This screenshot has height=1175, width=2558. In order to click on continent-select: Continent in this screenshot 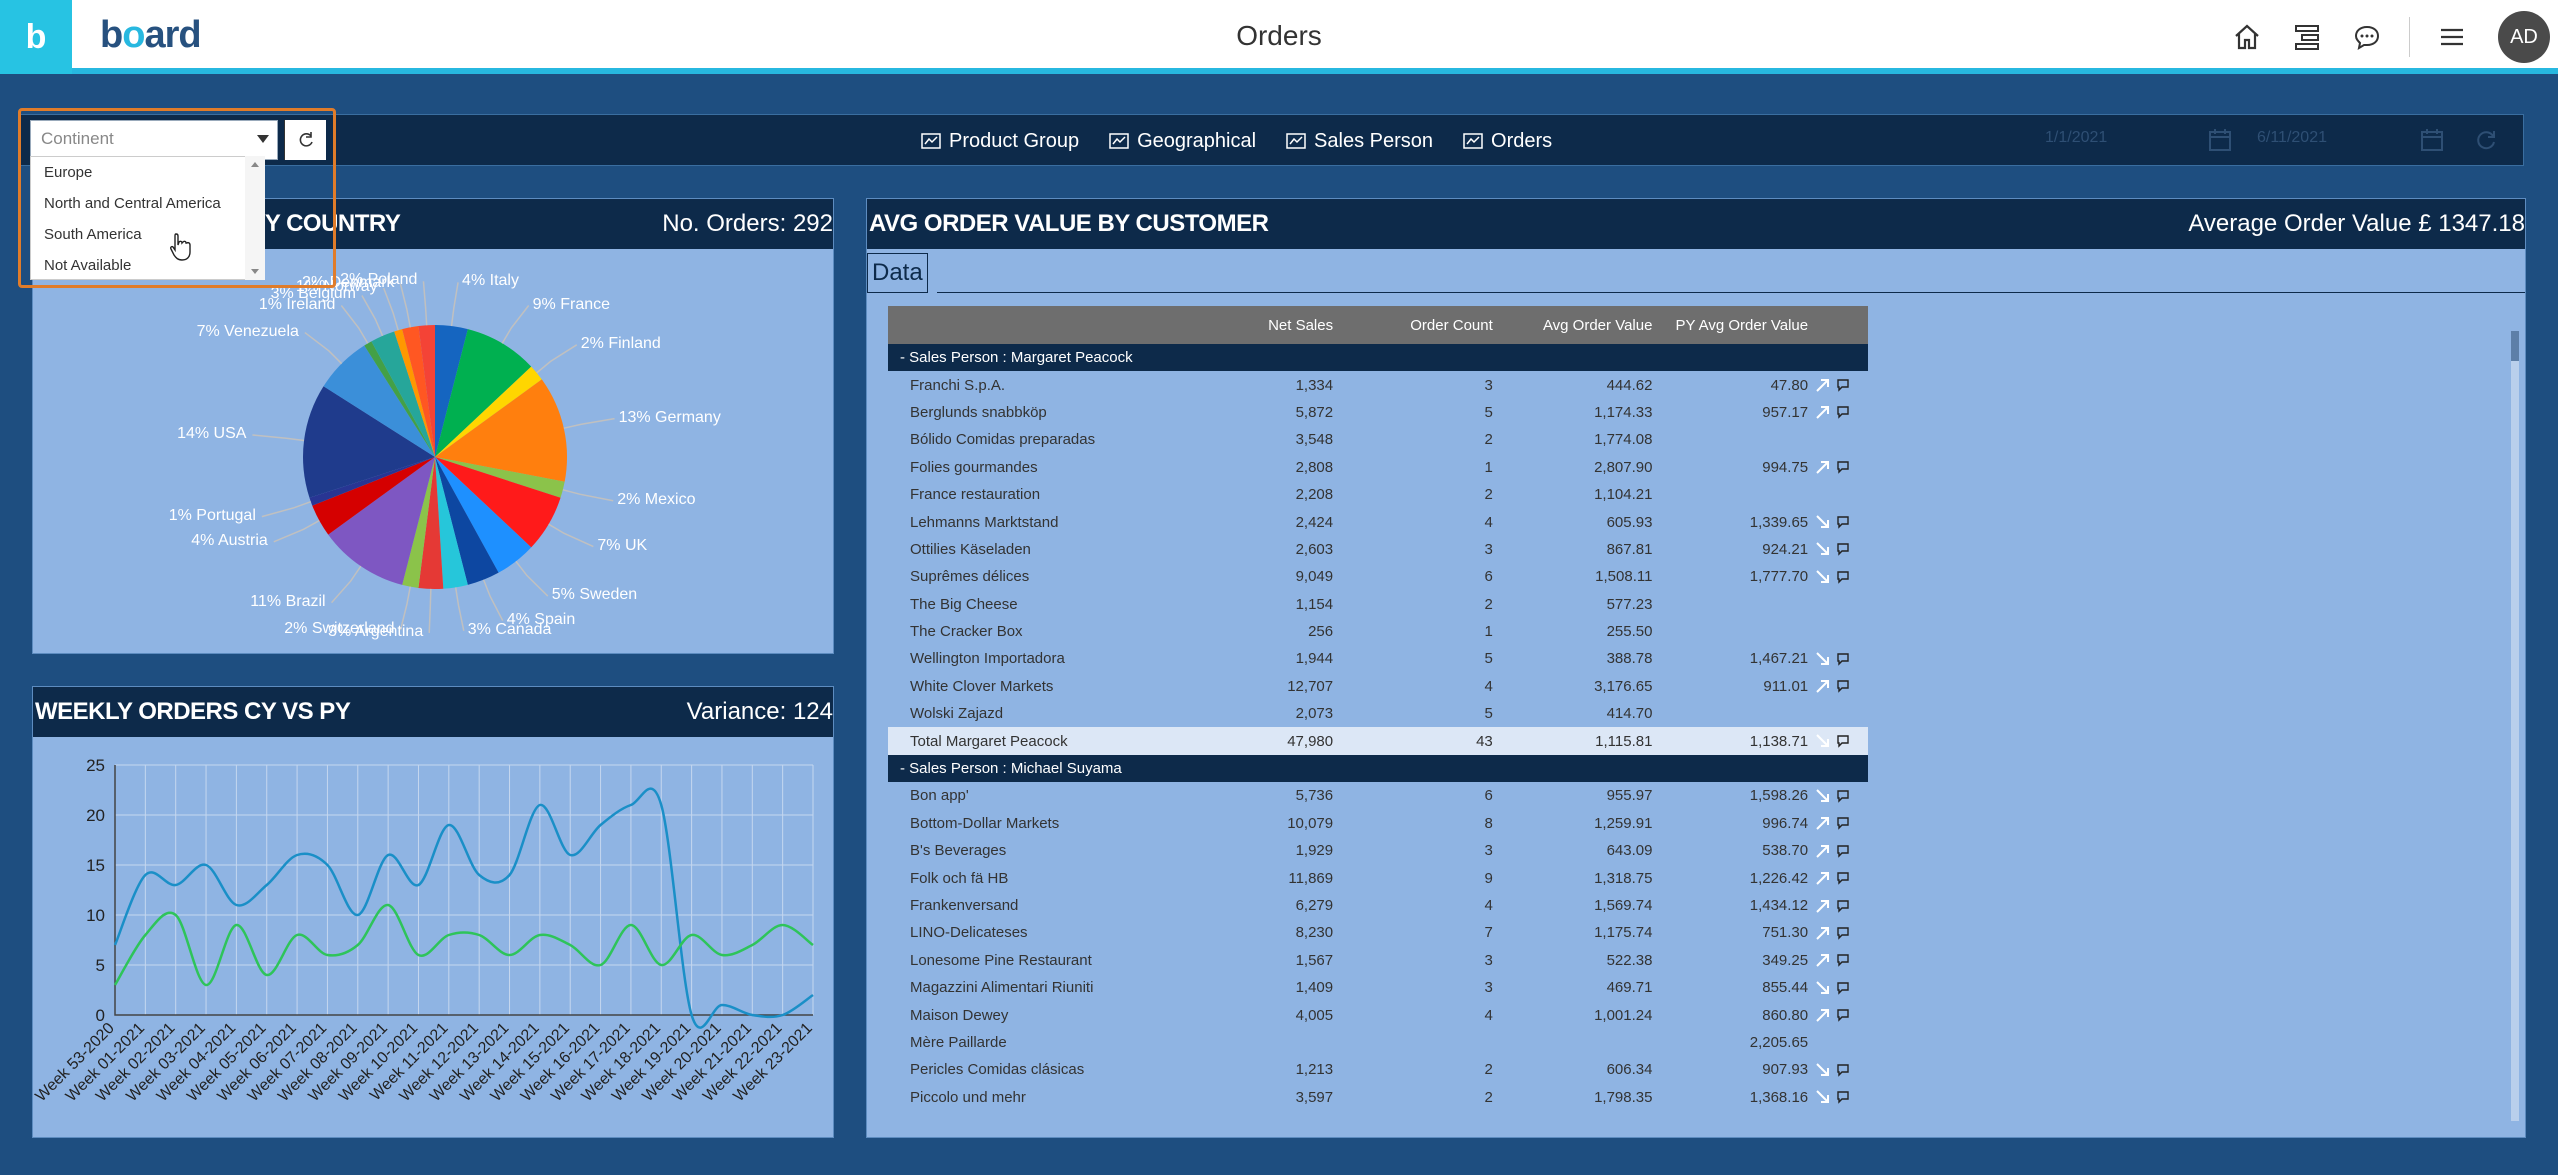, I will do `click(154, 140)`.